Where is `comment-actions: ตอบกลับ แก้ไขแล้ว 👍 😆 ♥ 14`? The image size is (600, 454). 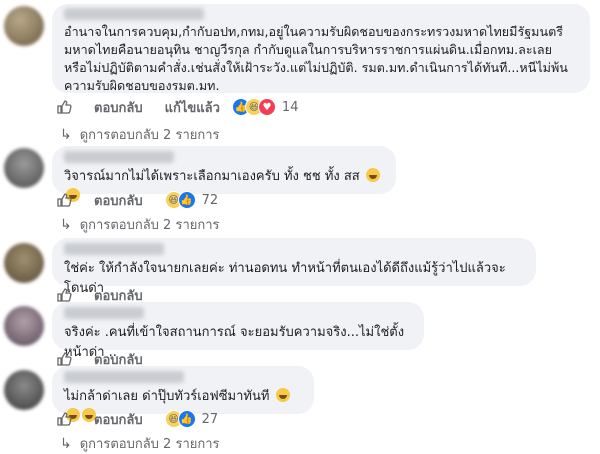 comment-actions: ตอบกลับ แก้ไขแล้ว 👍 😆 ♥ 14 is located at coordinates (177, 107).